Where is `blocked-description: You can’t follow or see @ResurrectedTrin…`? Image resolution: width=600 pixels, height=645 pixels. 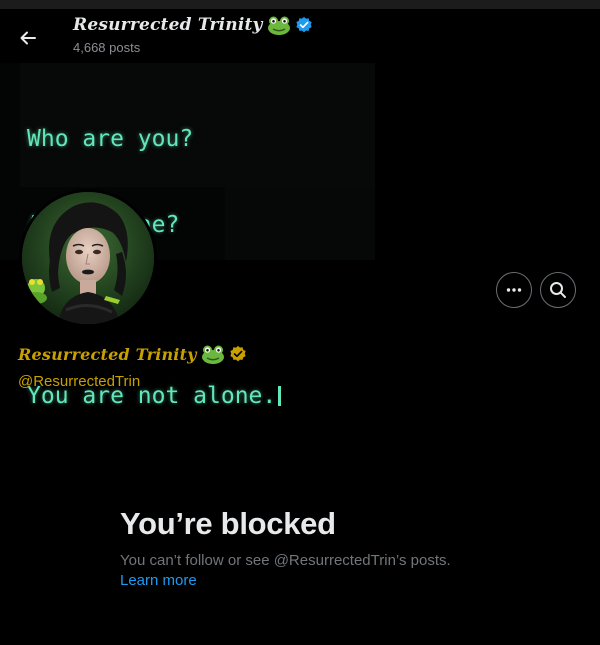
blocked-description: You can’t follow or see @ResurrectedTrin… is located at coordinates (285, 560).